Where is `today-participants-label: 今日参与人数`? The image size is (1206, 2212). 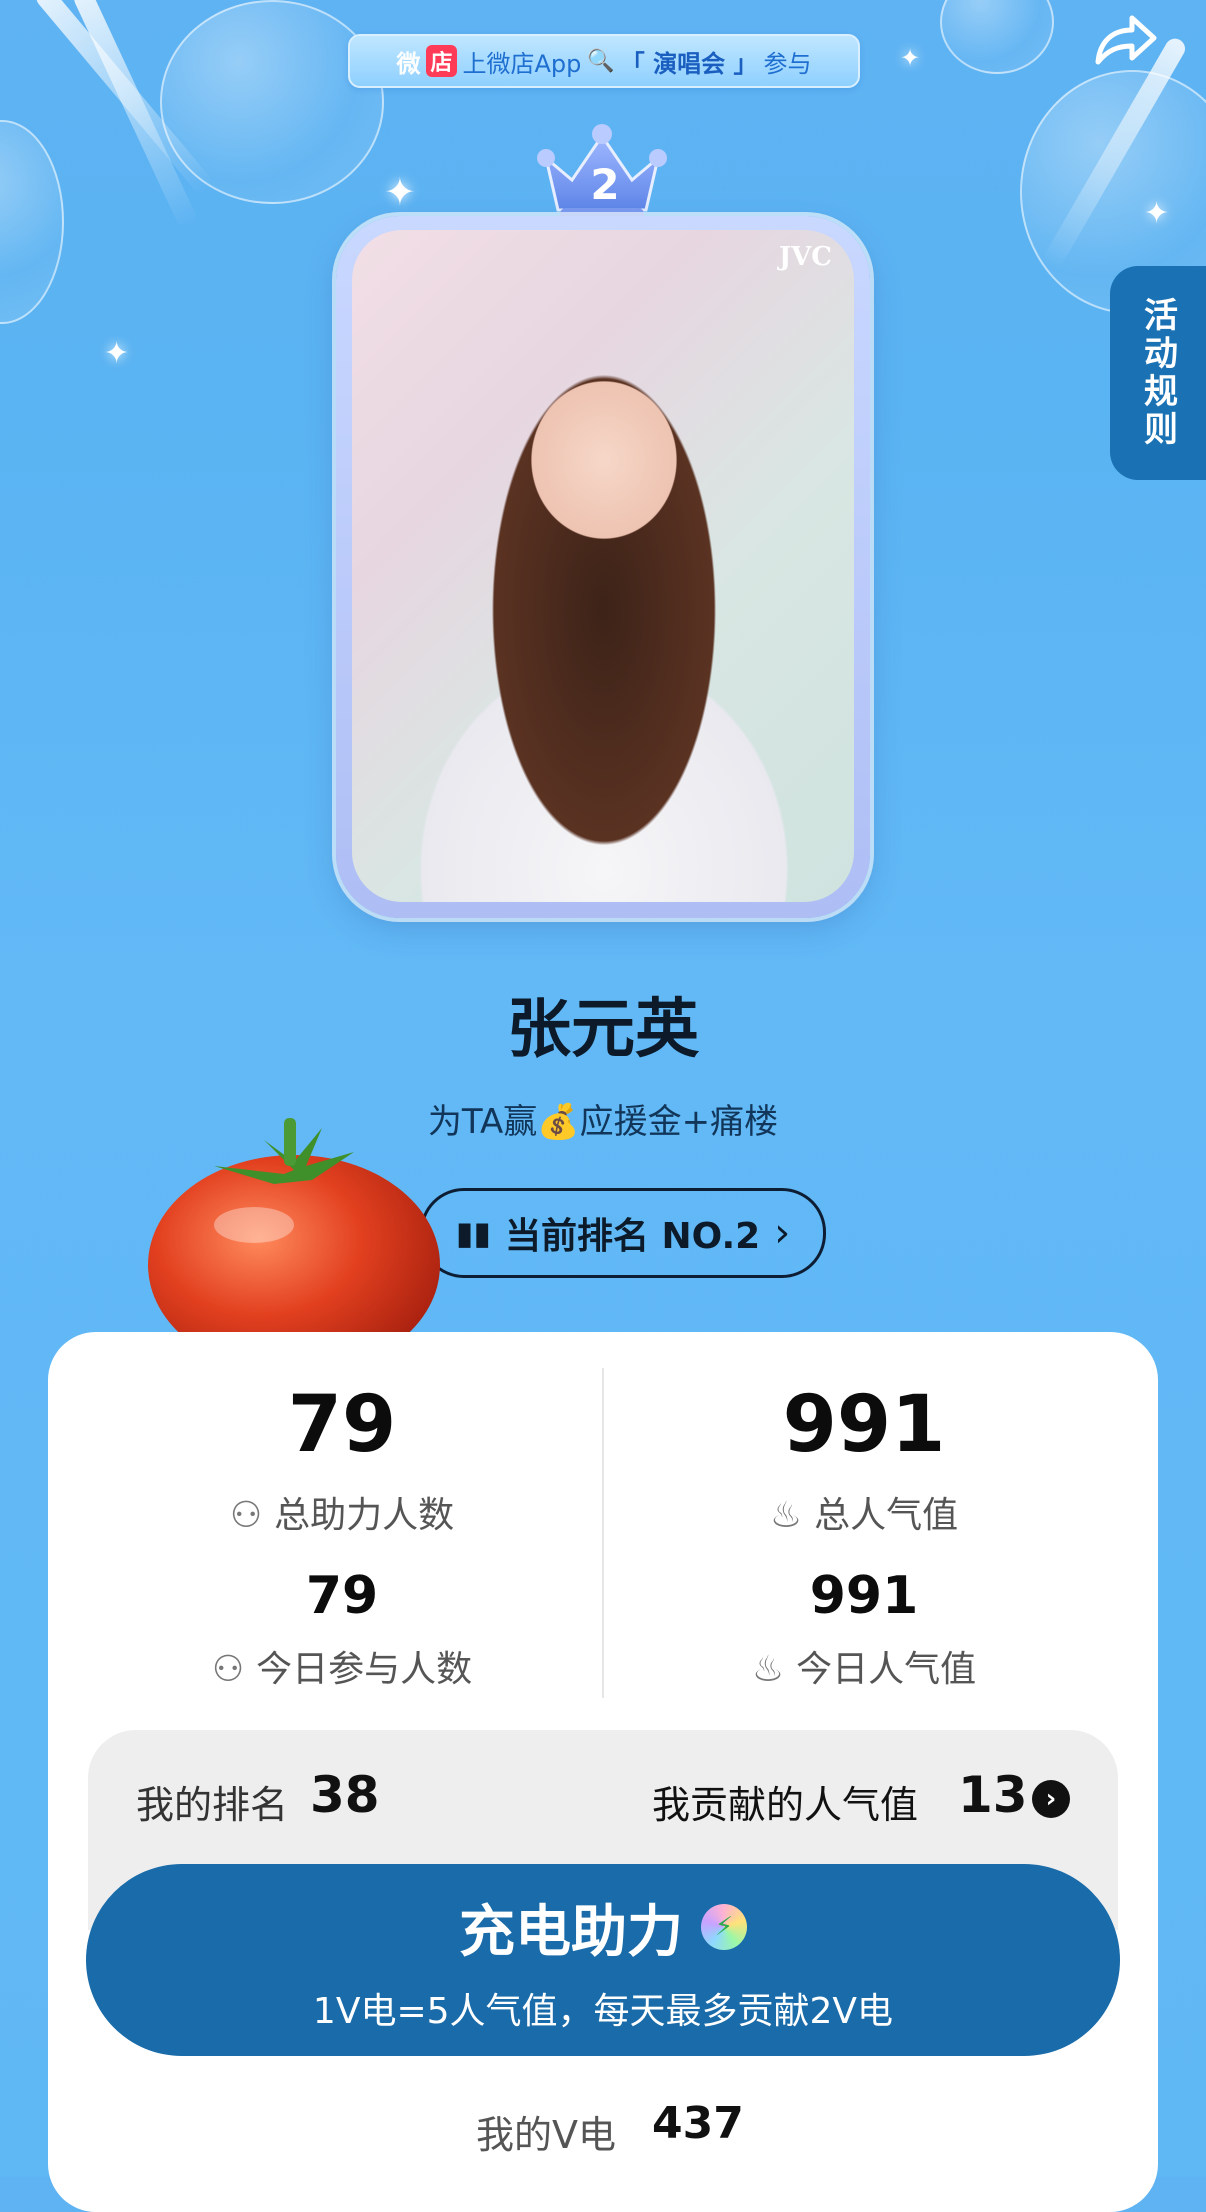 today-participants-label: 今日参与人数 is located at coordinates (364, 1669).